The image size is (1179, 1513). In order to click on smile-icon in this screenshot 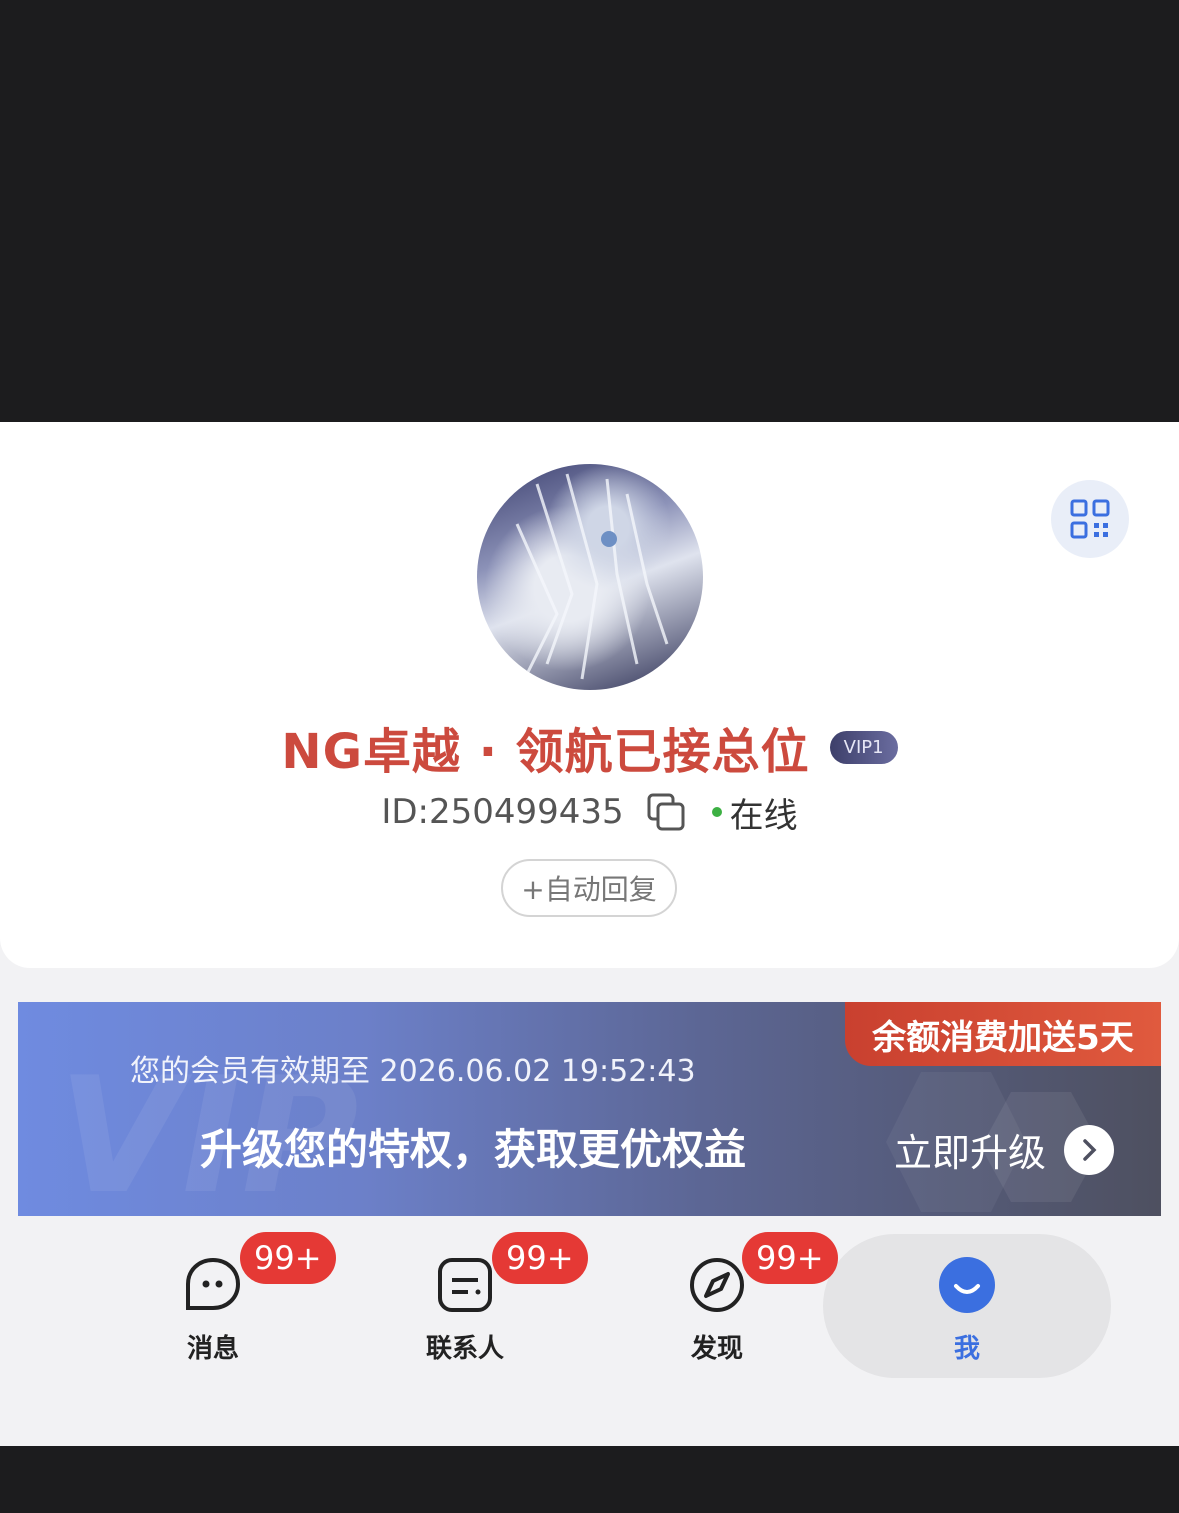, I will do `click(967, 1285)`.